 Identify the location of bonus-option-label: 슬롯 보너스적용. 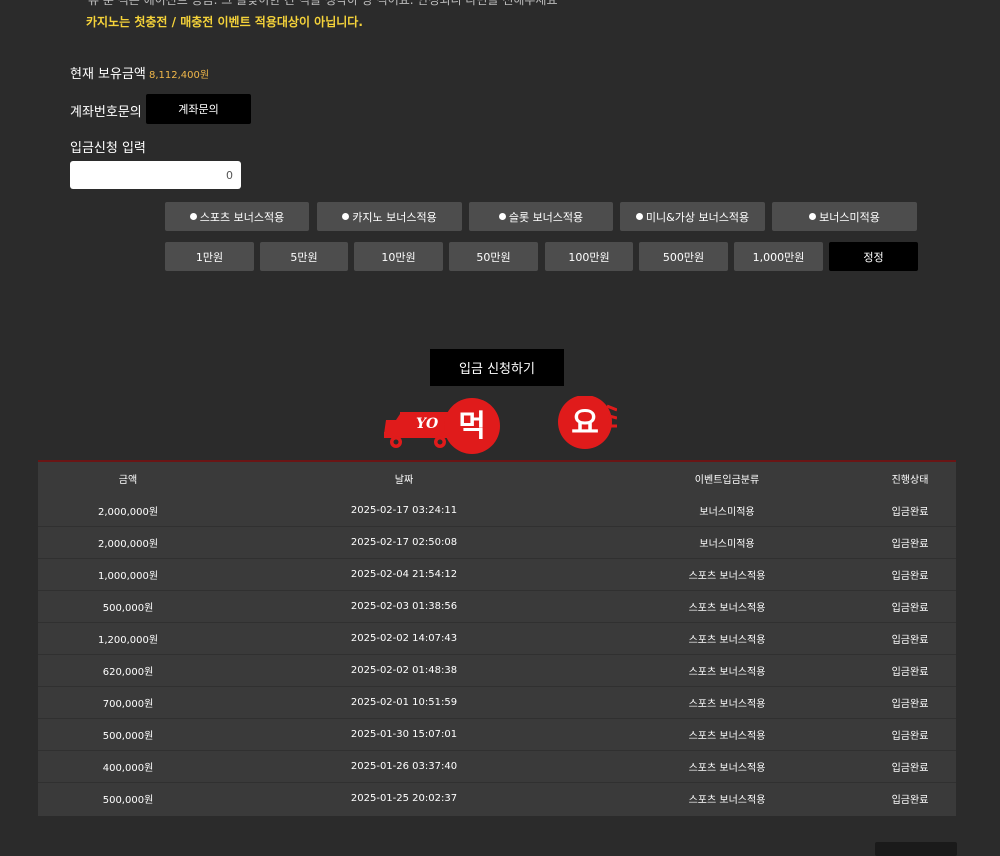
(546, 217).